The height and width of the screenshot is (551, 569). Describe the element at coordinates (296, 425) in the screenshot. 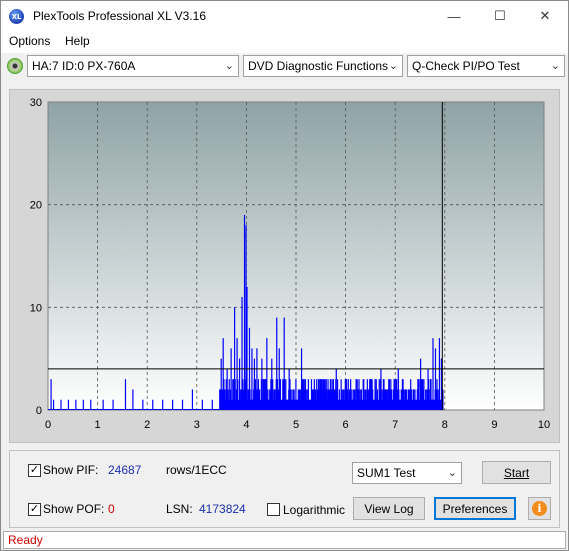

I see `x-tick-label: 5` at that location.